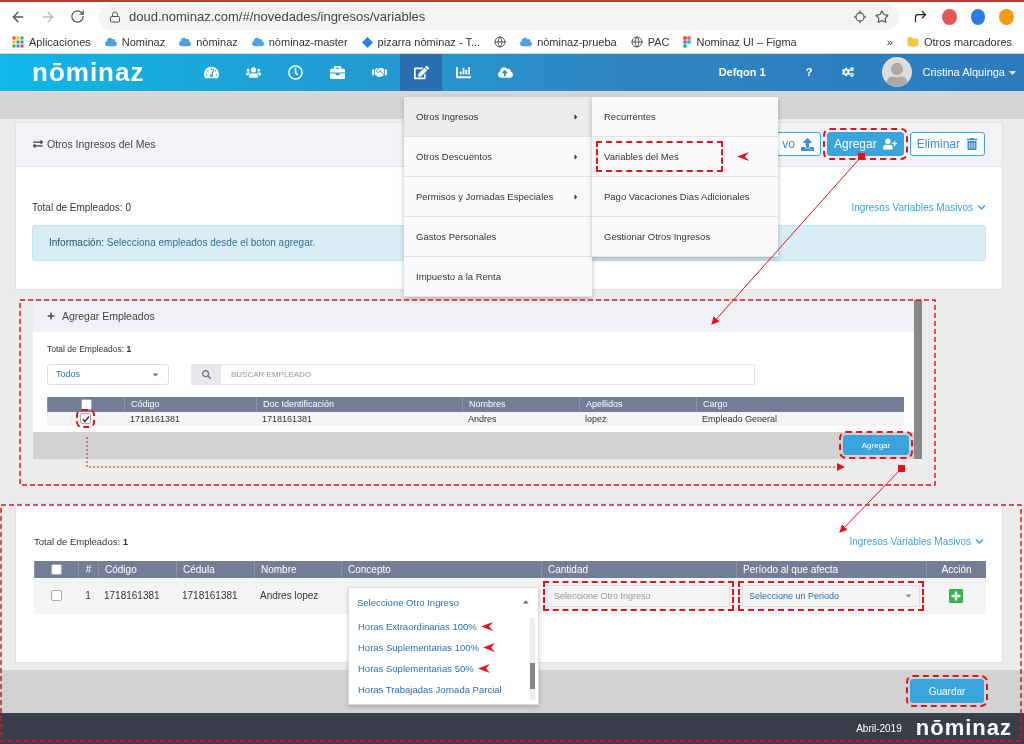  I want to click on dropdown-option: Horas Trabajadas Jornada Parcial, so click(443, 689).